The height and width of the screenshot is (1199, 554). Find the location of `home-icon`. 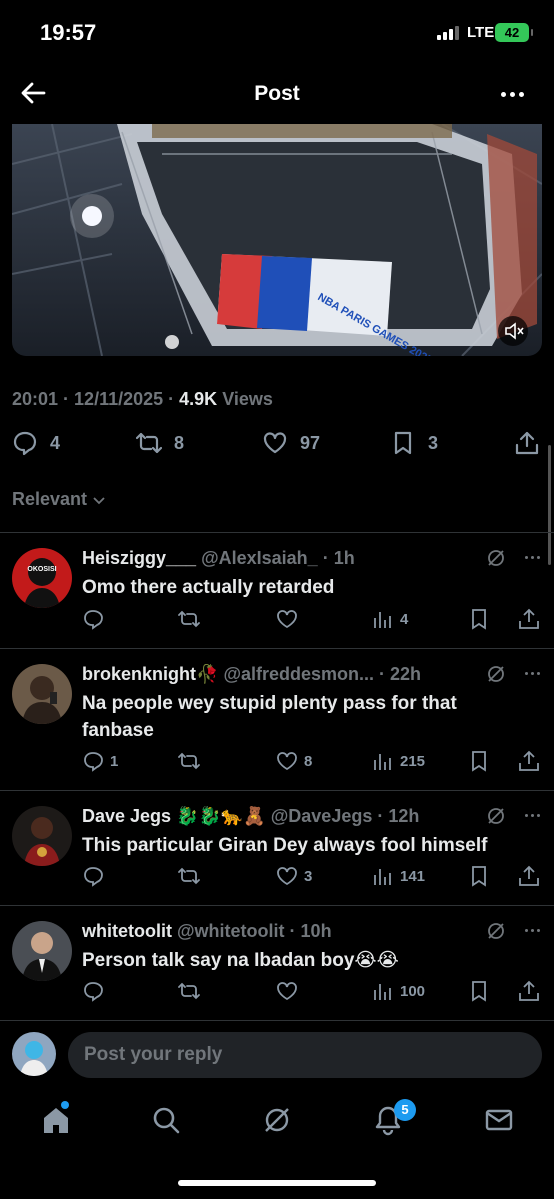

home-icon is located at coordinates (56, 1120).